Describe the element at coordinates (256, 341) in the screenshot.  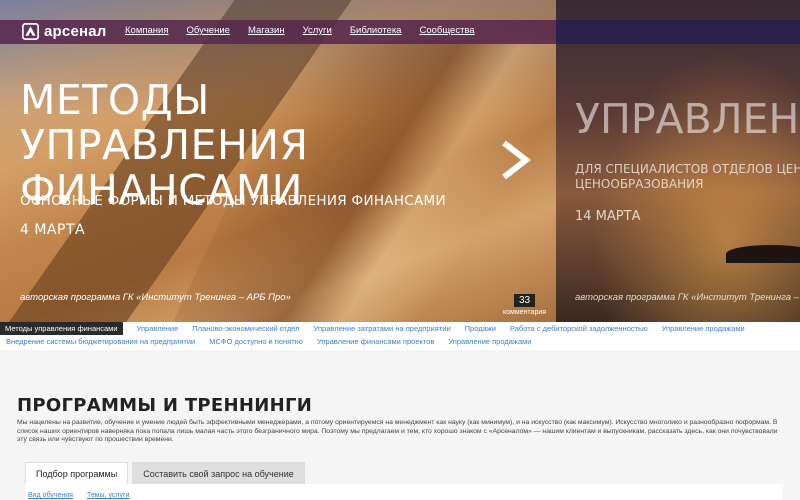
I see `tag-item: МСФО доступно и понятно` at that location.